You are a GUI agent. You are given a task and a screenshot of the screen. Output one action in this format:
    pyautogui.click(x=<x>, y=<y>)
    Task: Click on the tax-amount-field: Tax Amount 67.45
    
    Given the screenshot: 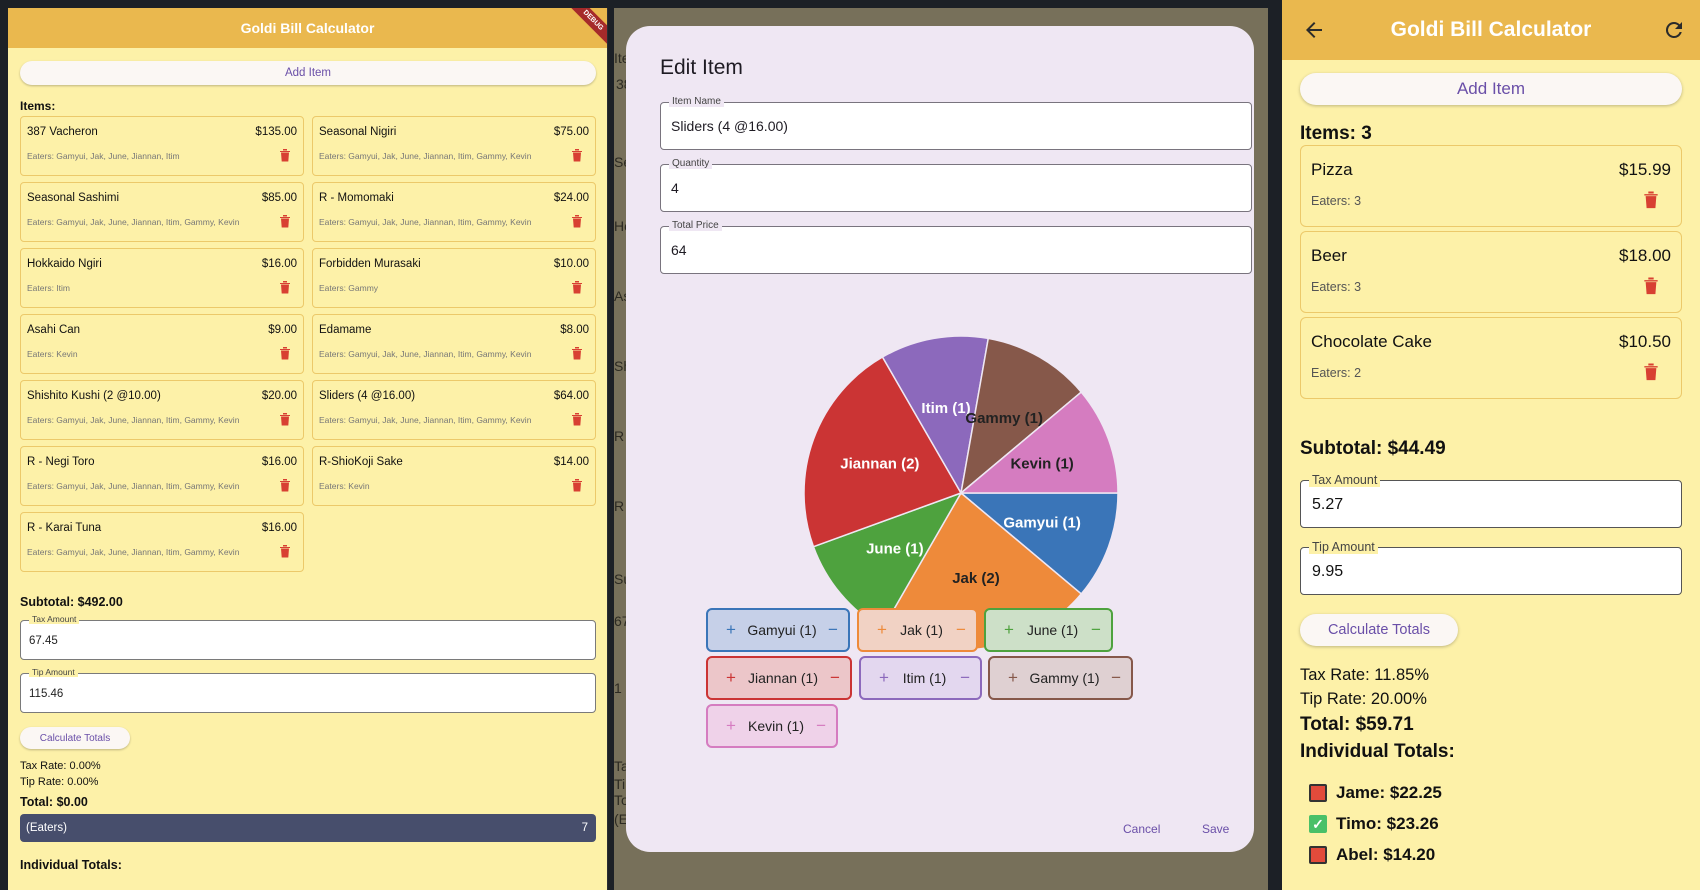 What is the action you would take?
    pyautogui.click(x=308, y=637)
    